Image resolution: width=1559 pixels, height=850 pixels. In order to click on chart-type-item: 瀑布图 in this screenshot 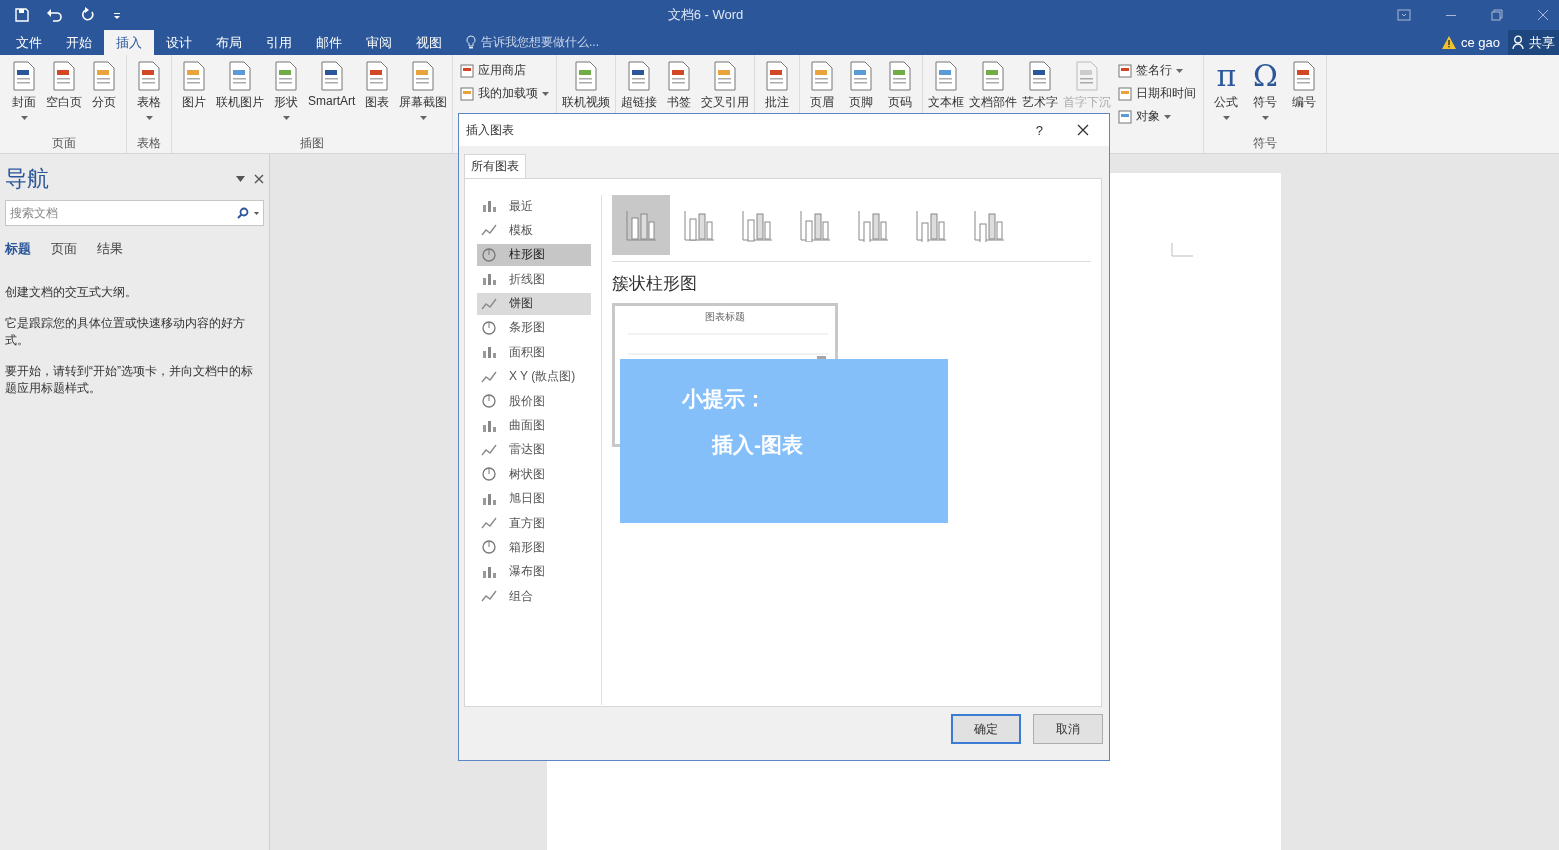, I will do `click(534, 571)`.